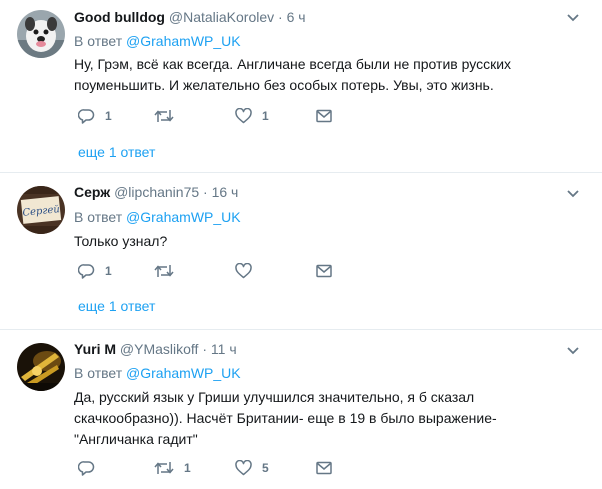 The height and width of the screenshot is (489, 602). Describe the element at coordinates (95, 349) in the screenshot. I see `display-name: Yuri M` at that location.